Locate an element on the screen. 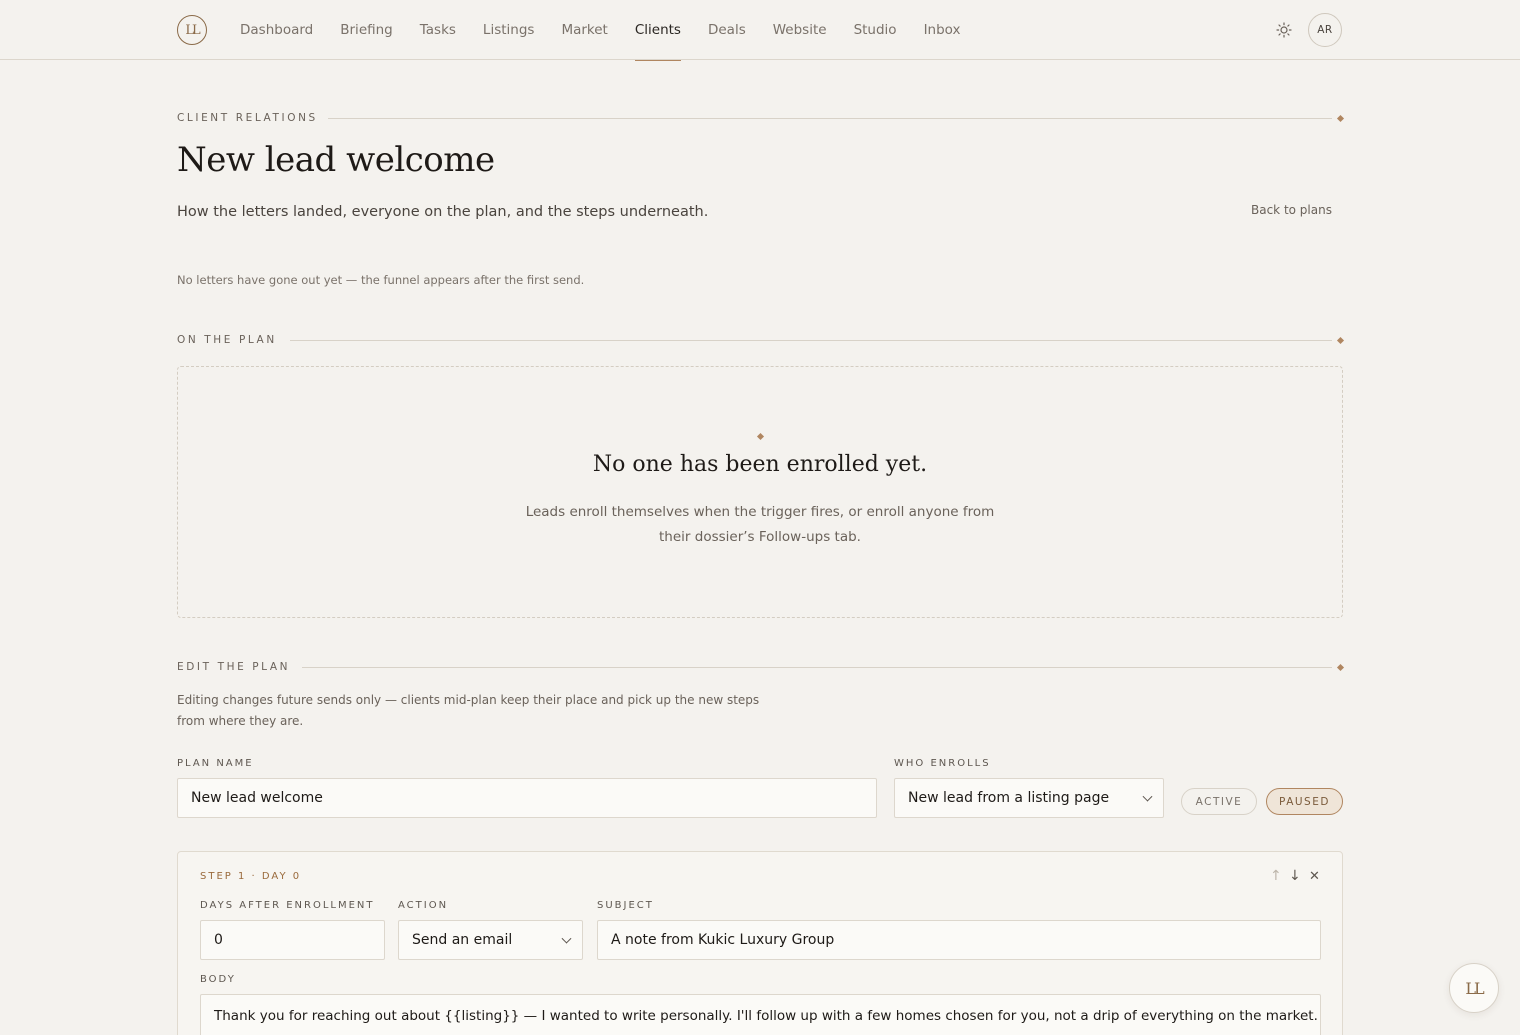 The image size is (1520, 1035). assistant-fab-button: LL is located at coordinates (1474, 988).